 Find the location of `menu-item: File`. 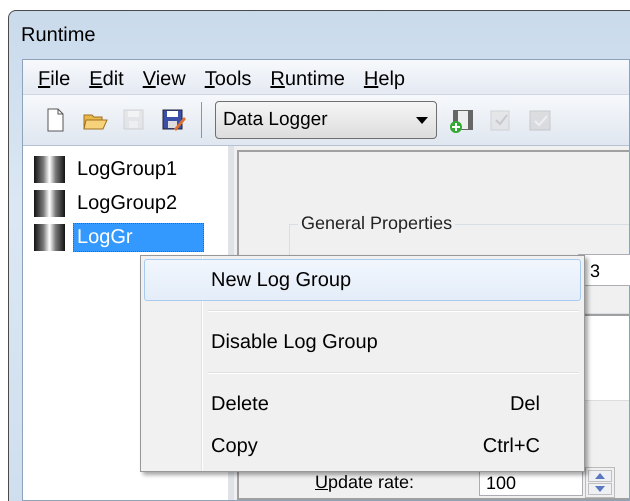

menu-item: File is located at coordinates (54, 79).